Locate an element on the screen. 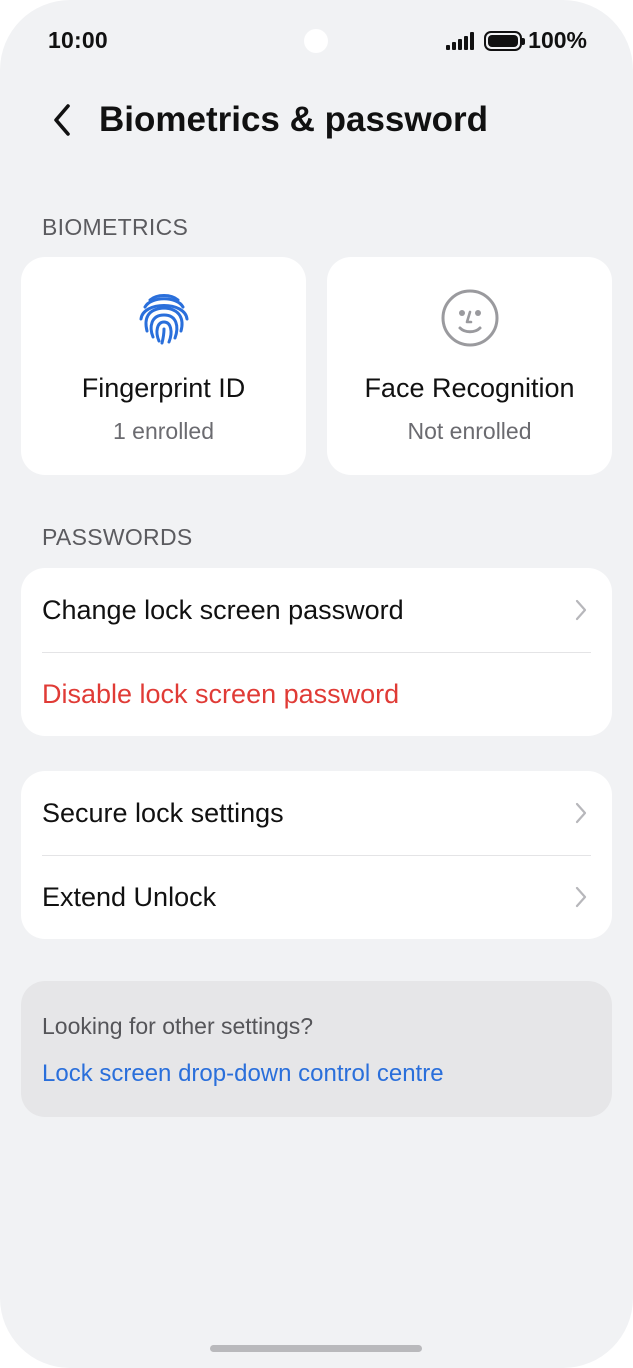 This screenshot has height=1368, width=633. header: Biometrics & password is located at coordinates (316, 120).